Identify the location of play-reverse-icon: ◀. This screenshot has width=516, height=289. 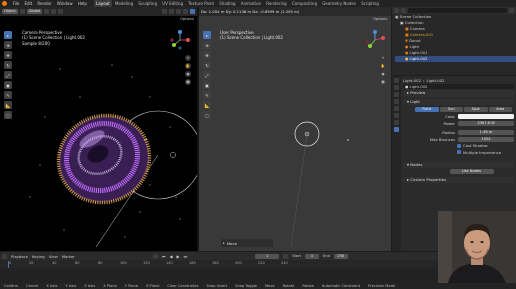
(170, 256).